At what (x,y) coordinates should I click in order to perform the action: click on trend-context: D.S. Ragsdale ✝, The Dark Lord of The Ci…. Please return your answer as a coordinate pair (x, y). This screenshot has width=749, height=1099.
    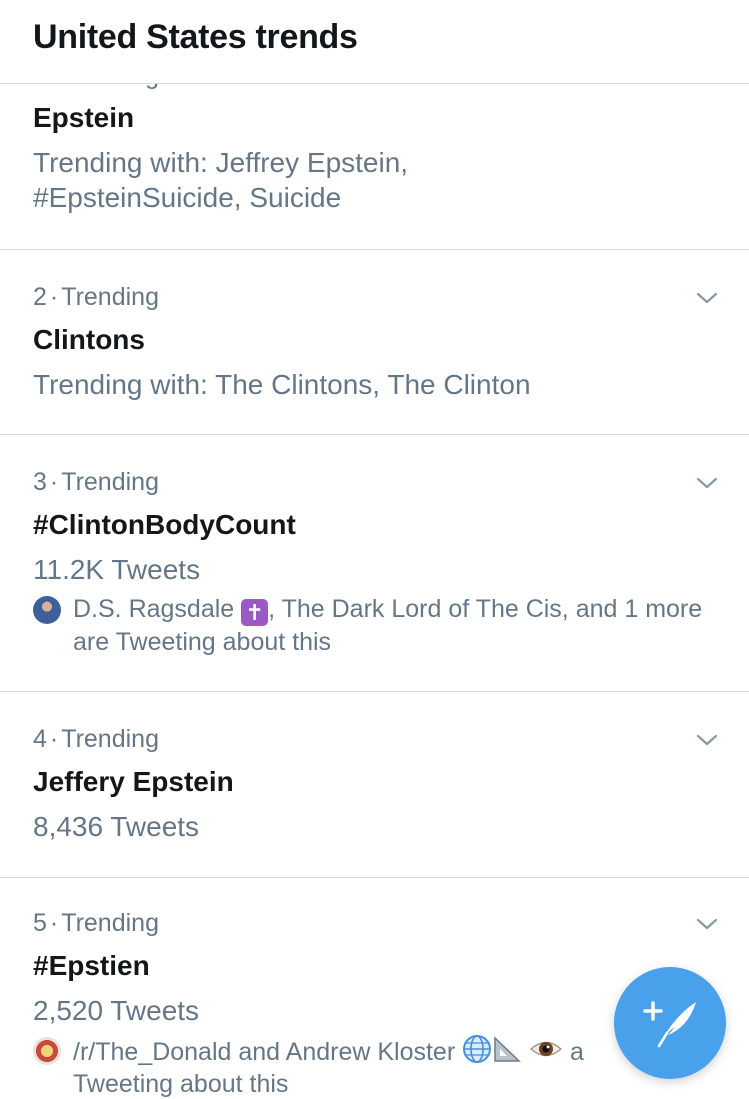
    Looking at the image, I should click on (373, 625).